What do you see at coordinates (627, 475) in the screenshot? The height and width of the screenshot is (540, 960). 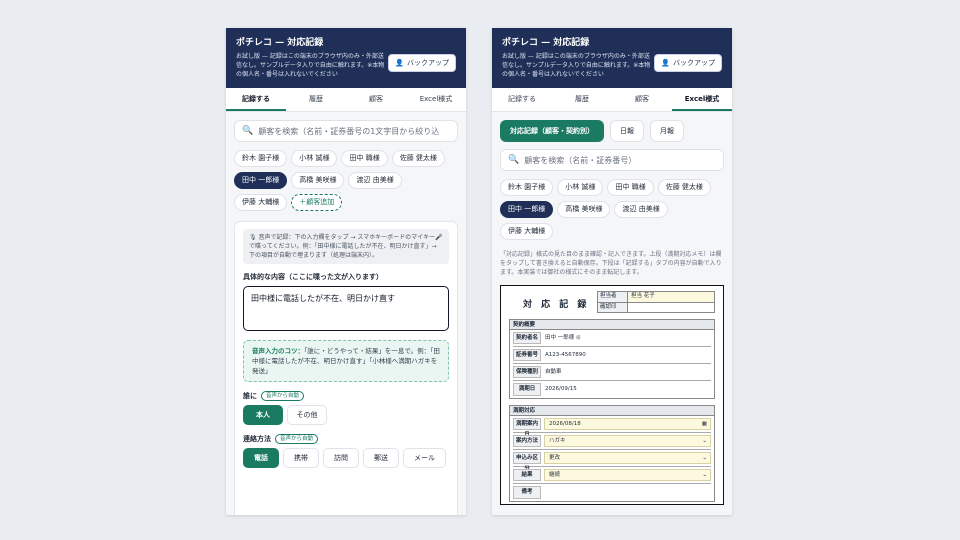 I see `result-select: 継続 ⌄` at bounding box center [627, 475].